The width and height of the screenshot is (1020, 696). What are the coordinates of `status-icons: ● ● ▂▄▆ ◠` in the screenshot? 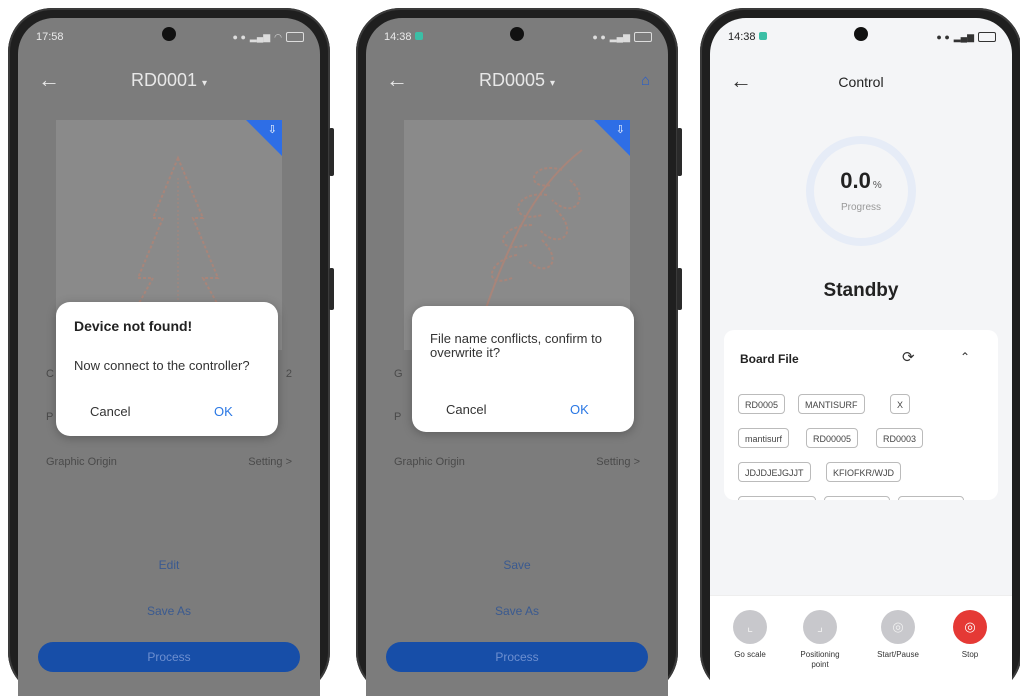 It's located at (268, 37).